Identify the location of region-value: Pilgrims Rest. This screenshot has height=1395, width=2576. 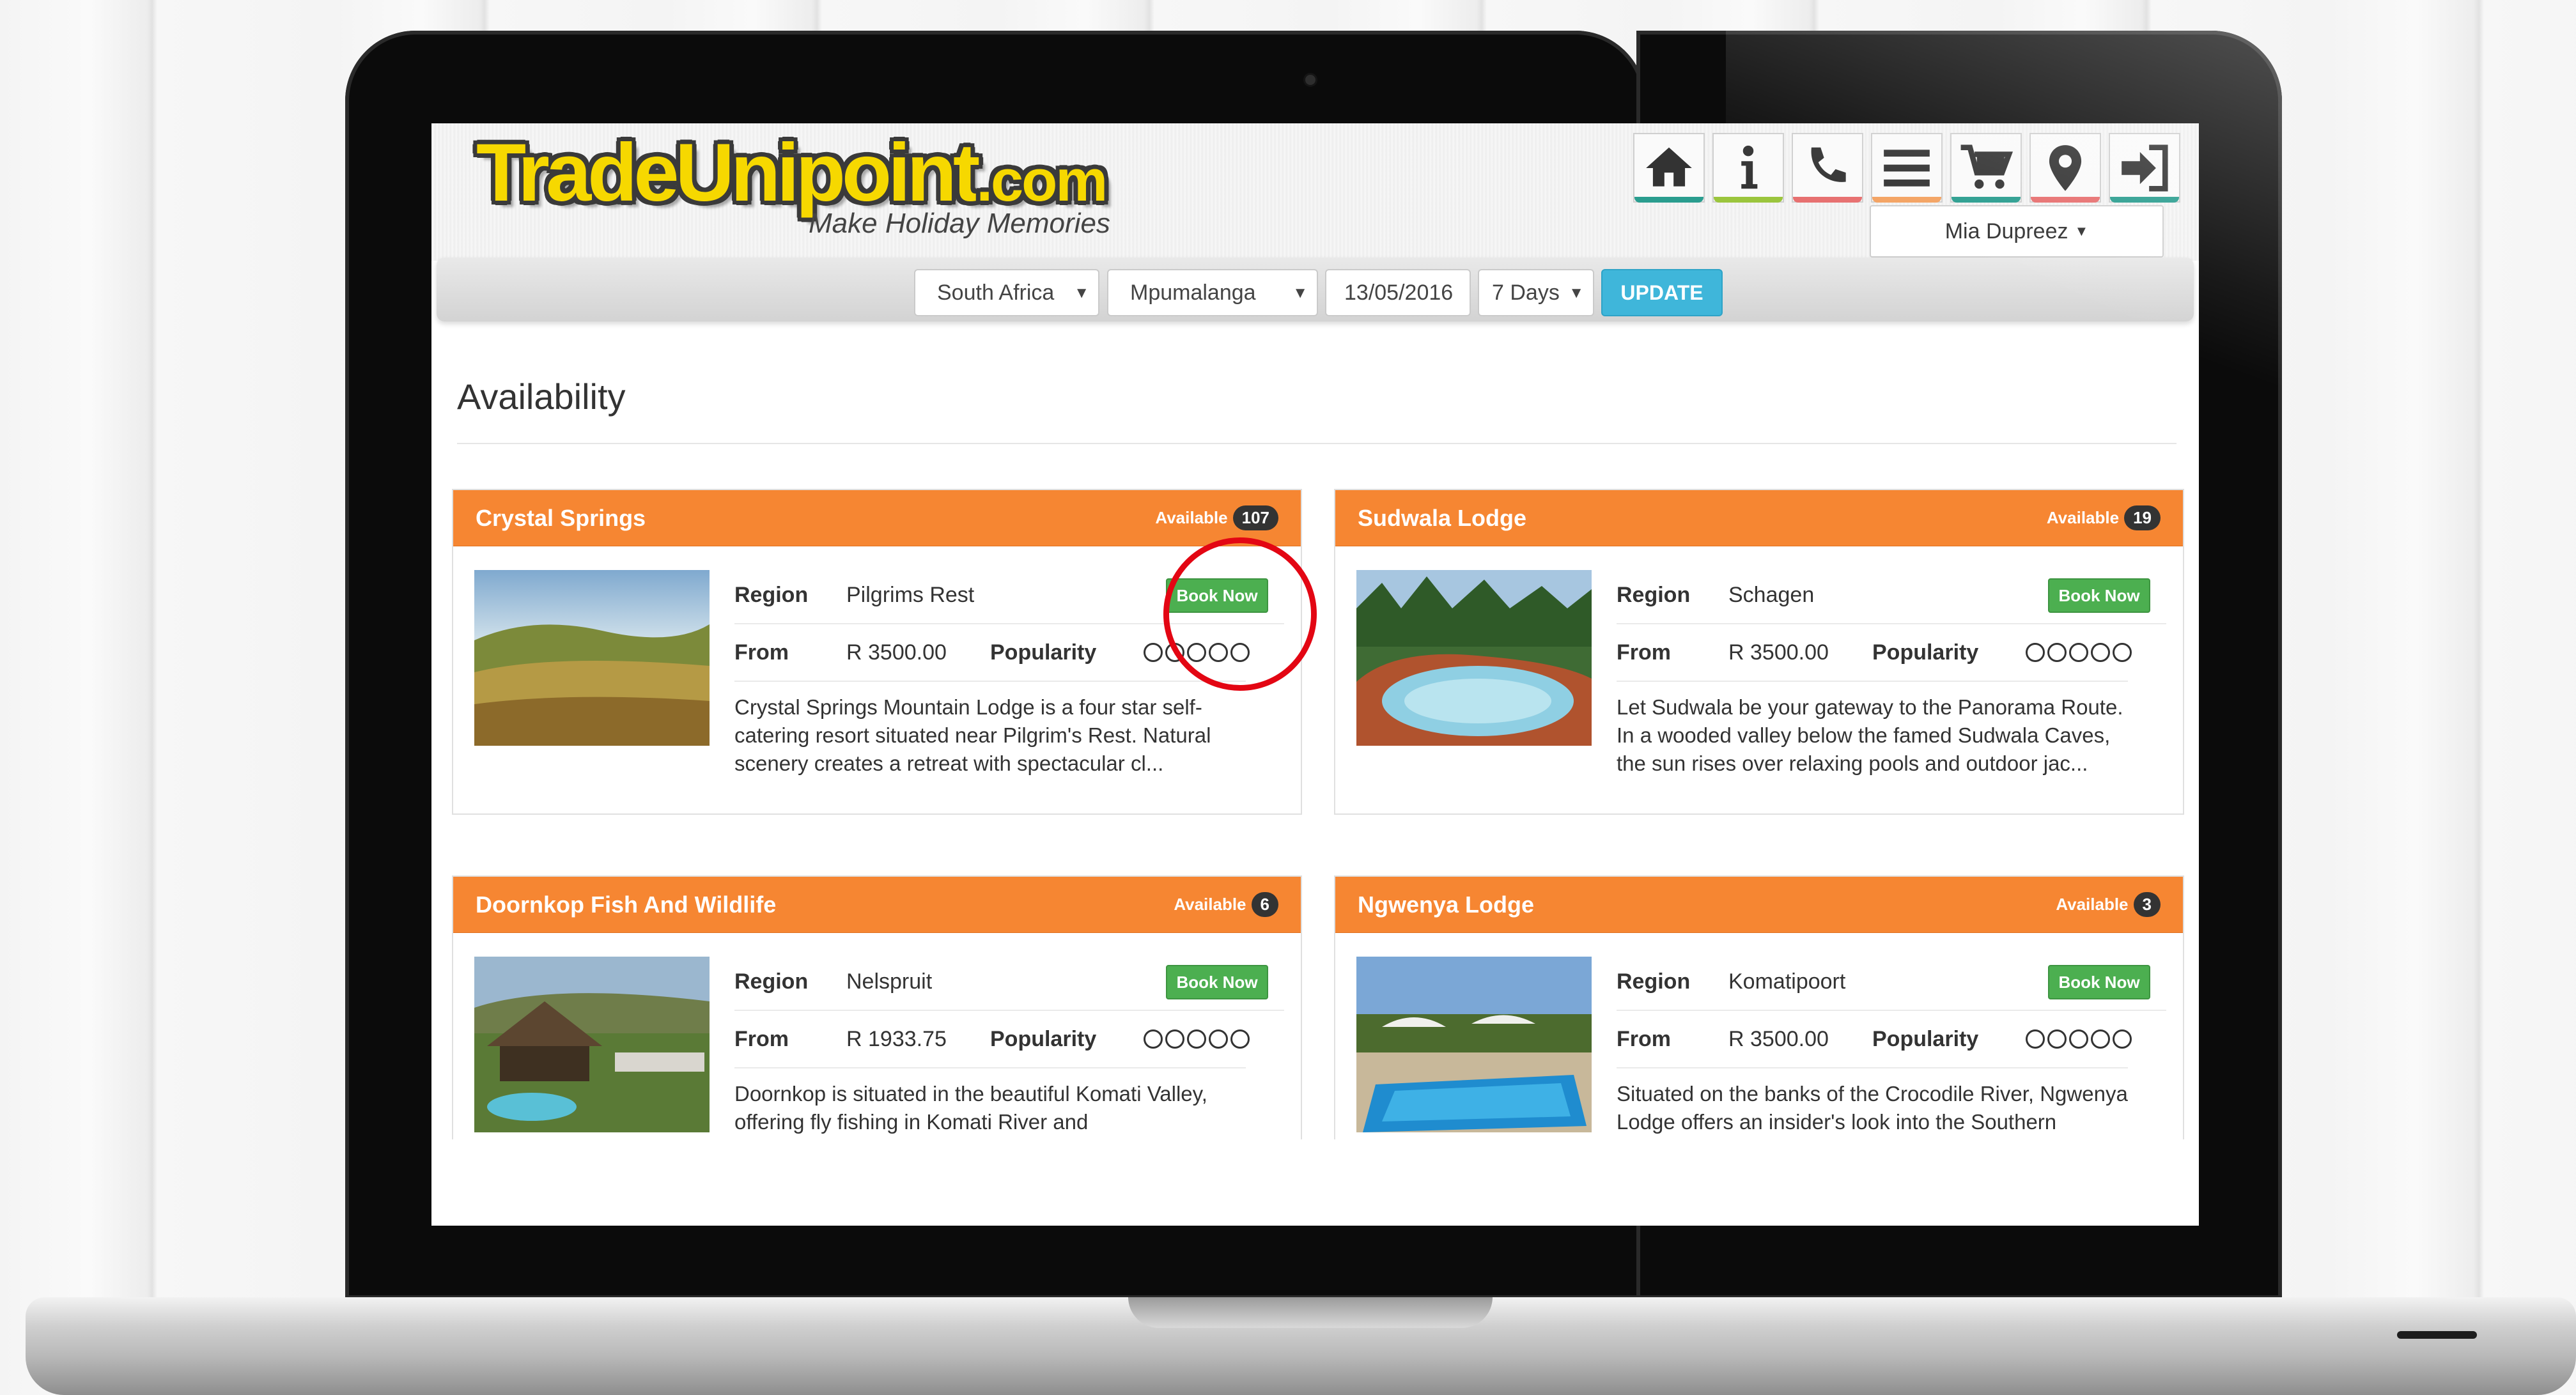
(910, 594).